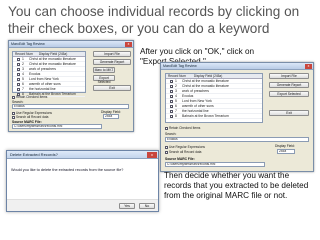  Describe the element at coordinates (34, 154) in the screenshot. I see `dialog-title: Delete Extracted Records?` at that location.